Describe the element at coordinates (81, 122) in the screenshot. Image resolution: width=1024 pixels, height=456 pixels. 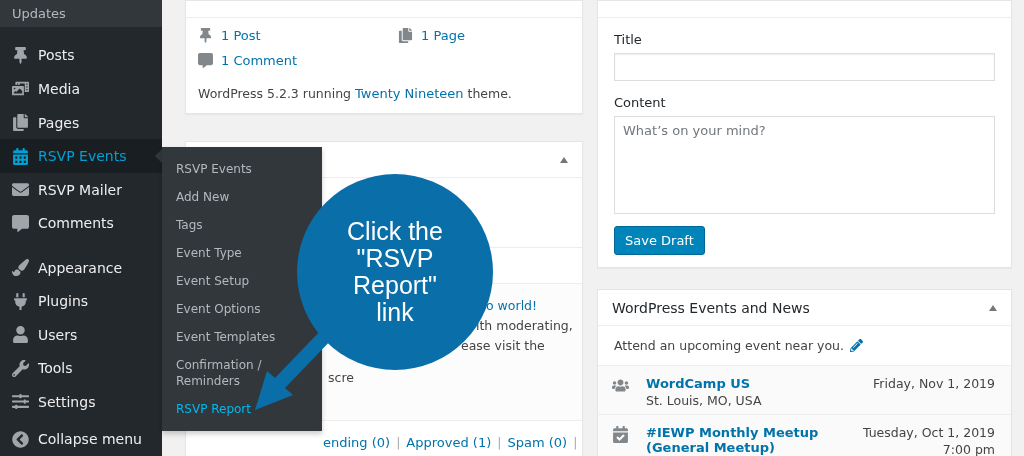
I see `sidebar-menu-item: Pages` at that location.